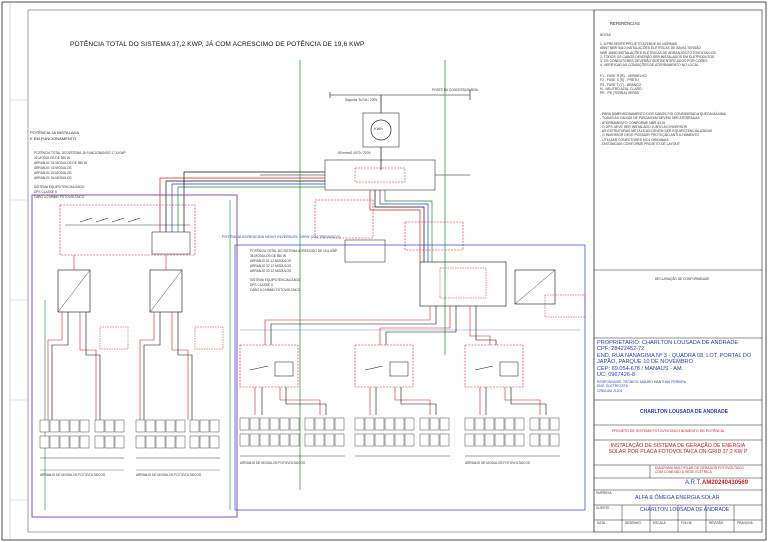 This screenshot has height=542, width=768. I want to click on equip-title: SISTEMA EQUIPOTENCIALIZADO, so click(59, 187).